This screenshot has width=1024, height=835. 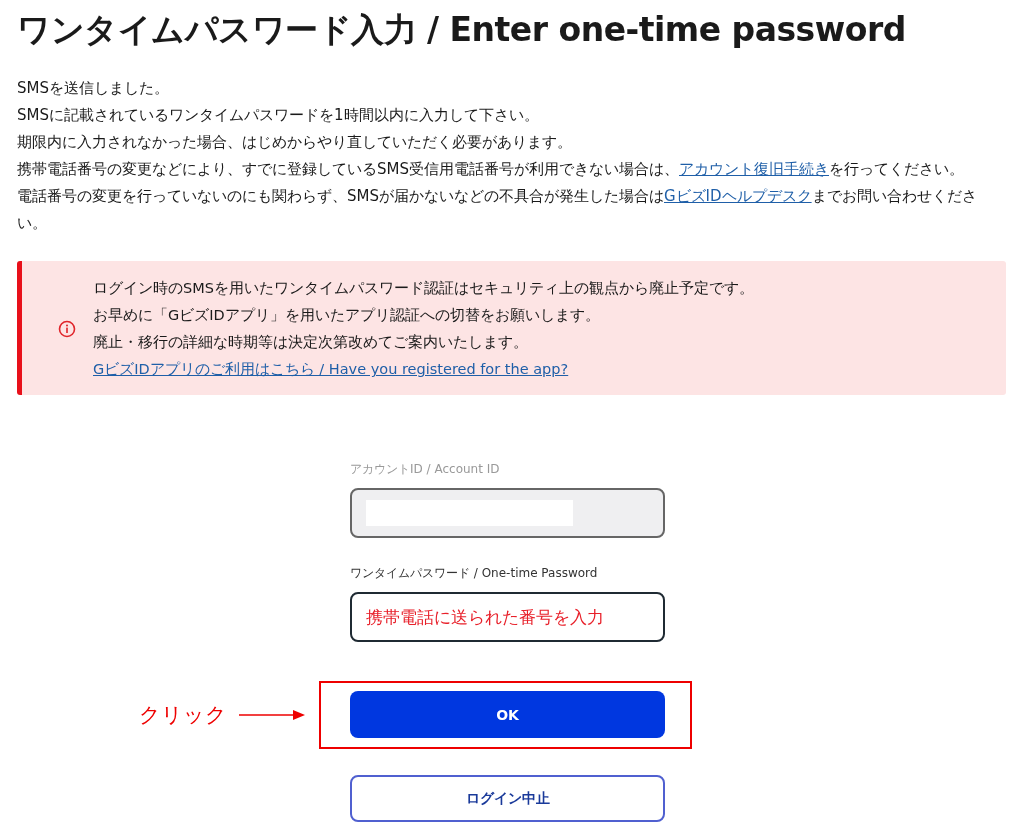 I want to click on info-text: 期限内に入力されなかった場合、はじめからやり直していただく必要があります。, so click(x=295, y=142).